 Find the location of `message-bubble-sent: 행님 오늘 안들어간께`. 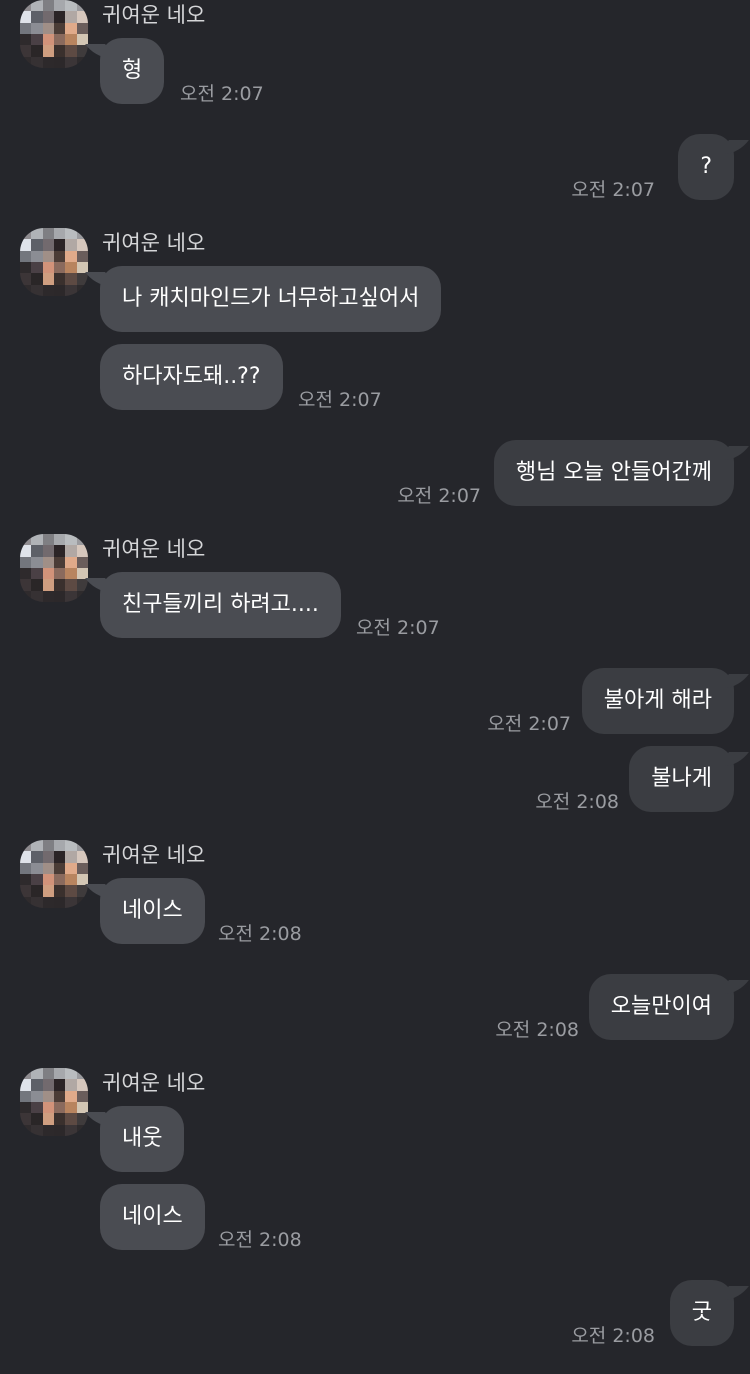

message-bubble-sent: 행님 오늘 안들어간께 is located at coordinates (621, 473).